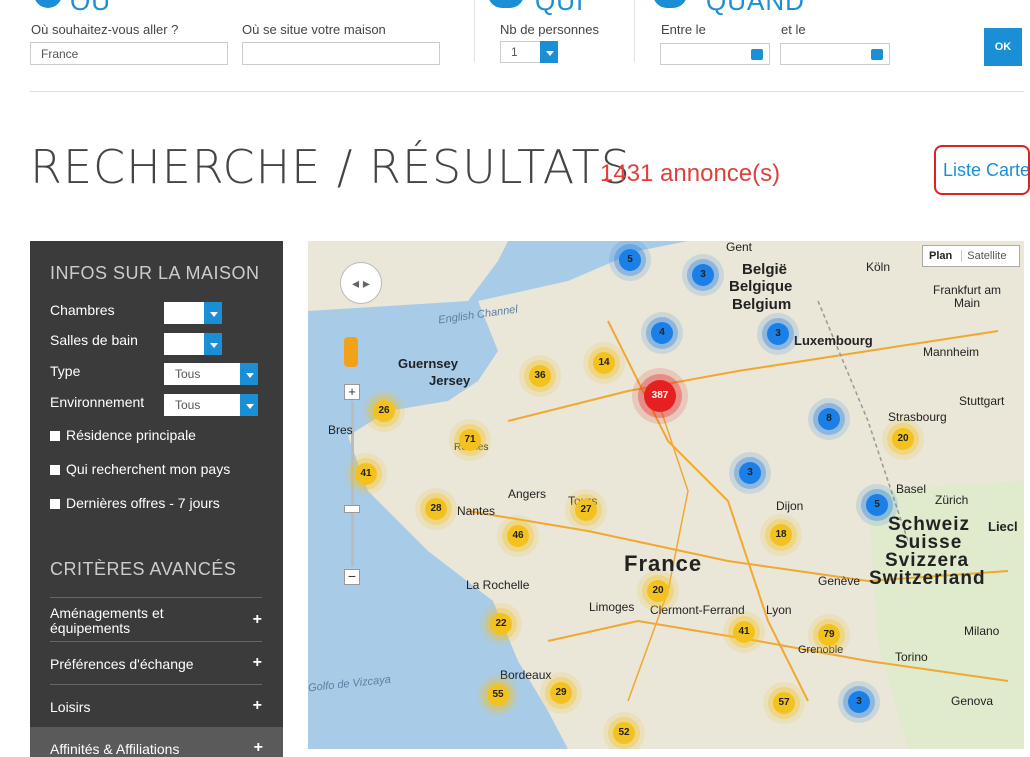  I want to click on accordion-amenagements: Aménagements et équipements +, so click(156, 619).